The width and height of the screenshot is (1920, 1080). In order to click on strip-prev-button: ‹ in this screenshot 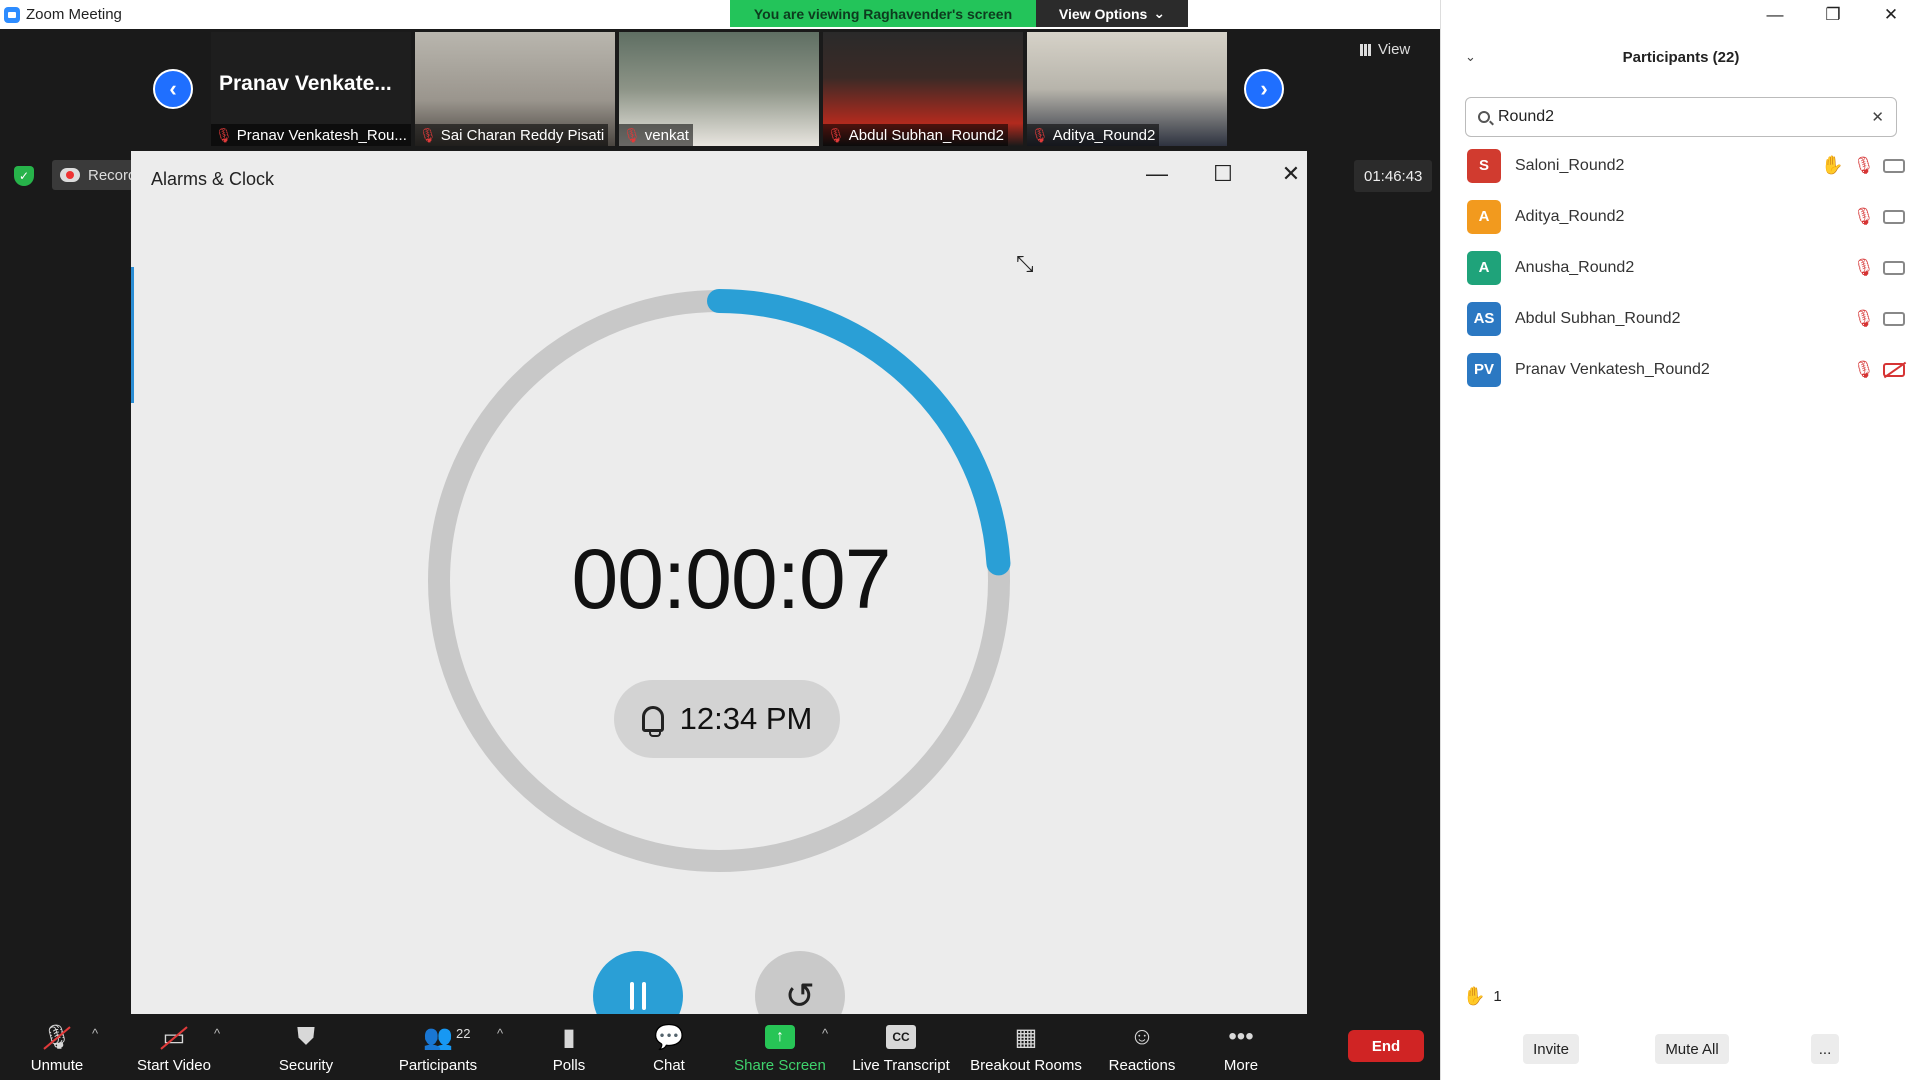, I will do `click(173, 89)`.